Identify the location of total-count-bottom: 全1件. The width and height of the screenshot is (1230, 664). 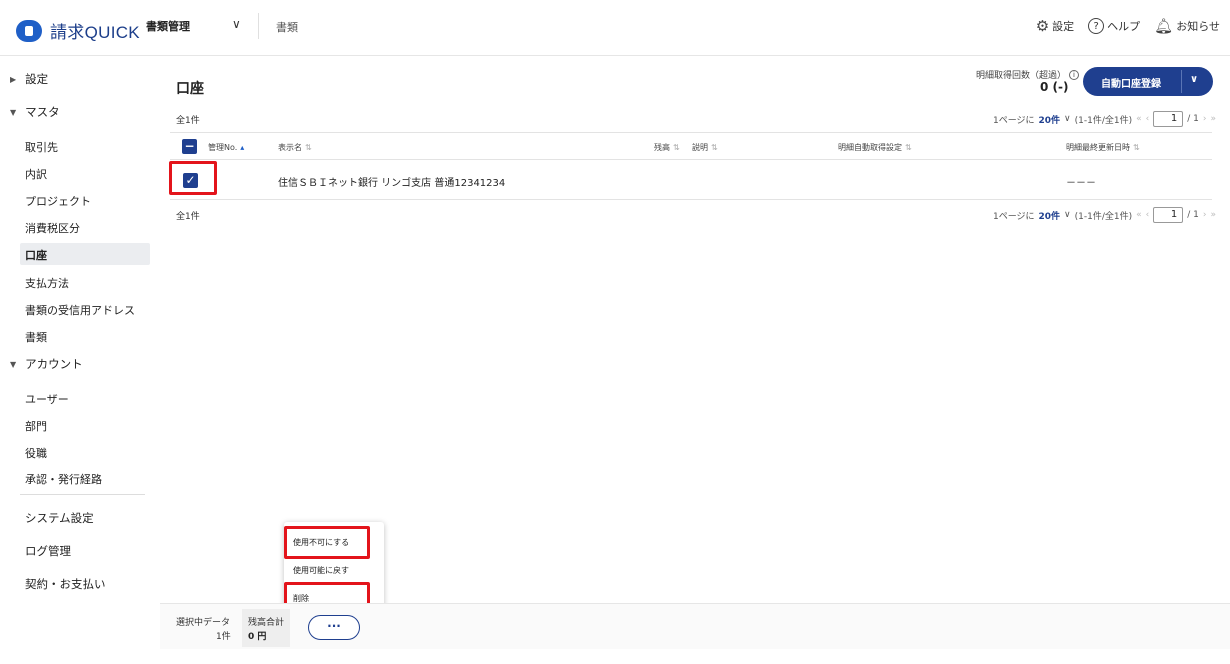
(188, 217).